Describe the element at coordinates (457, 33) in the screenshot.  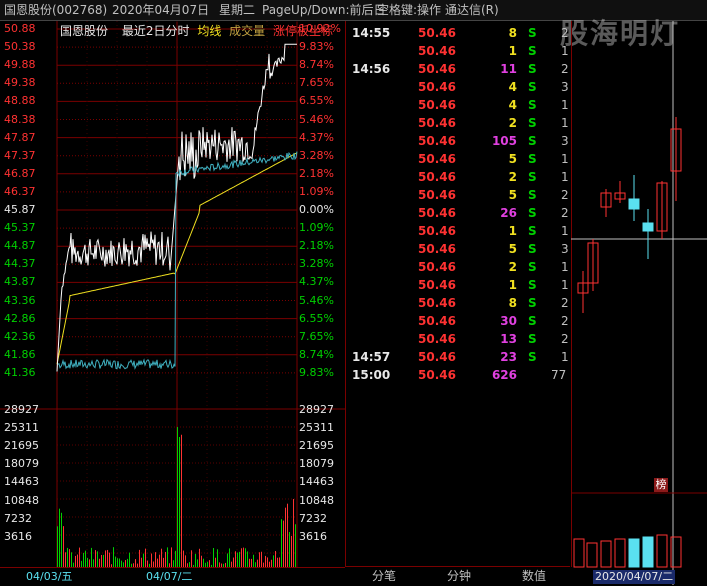
I see `tick-row: 14:55 50.46 8 S 2` at that location.